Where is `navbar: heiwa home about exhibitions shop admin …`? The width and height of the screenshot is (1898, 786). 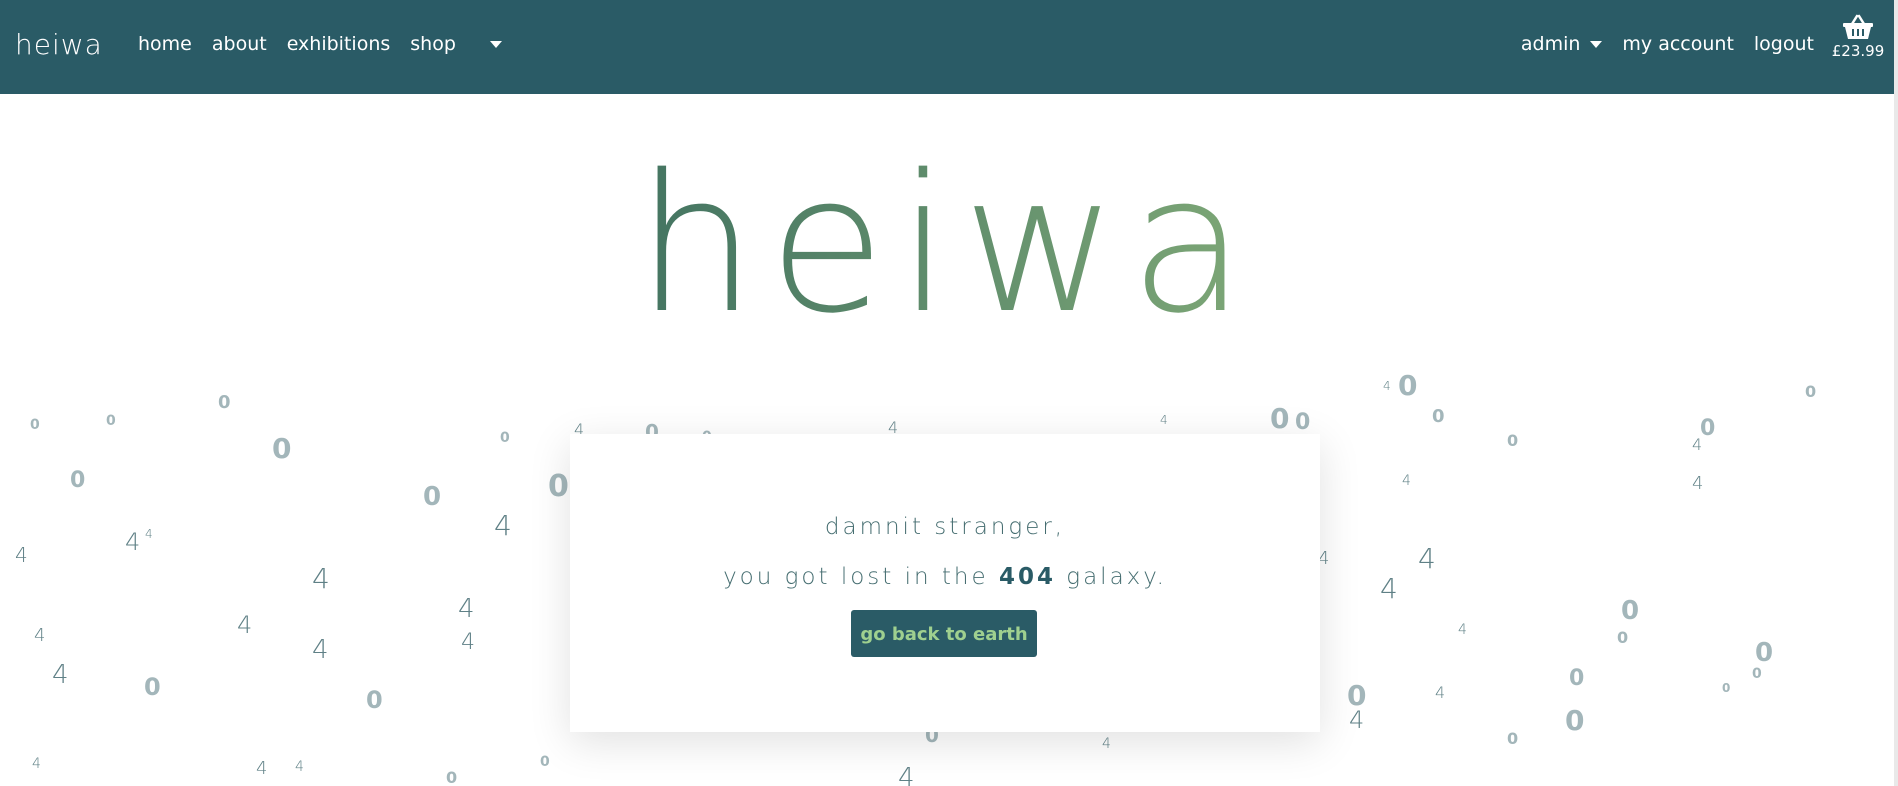
navbar: heiwa home about exhibitions shop admin … is located at coordinates (947, 47).